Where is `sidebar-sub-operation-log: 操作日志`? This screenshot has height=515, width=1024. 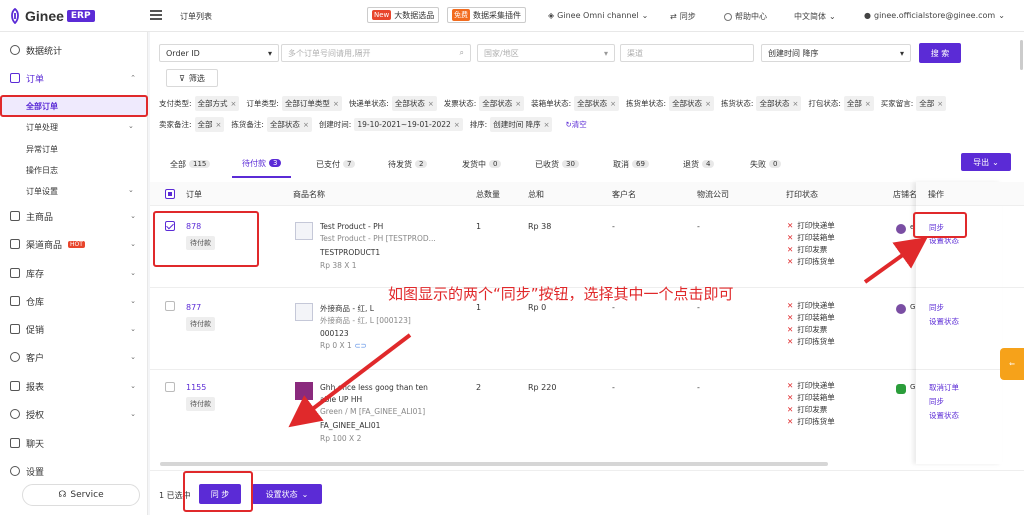
sidebar-sub-operation-log: 操作日志 is located at coordinates (42, 170).